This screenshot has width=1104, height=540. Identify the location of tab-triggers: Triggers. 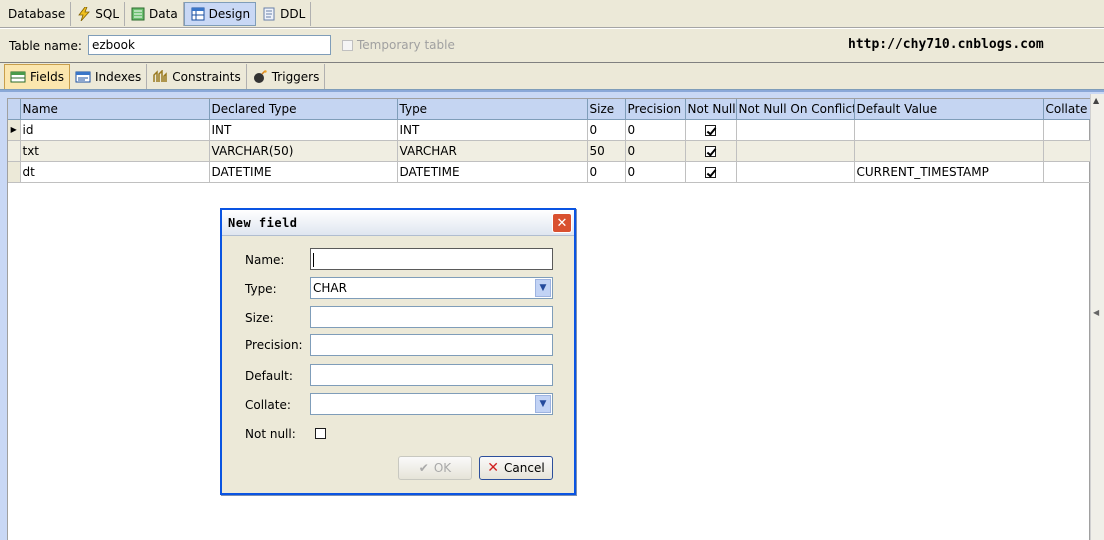
(286, 76).